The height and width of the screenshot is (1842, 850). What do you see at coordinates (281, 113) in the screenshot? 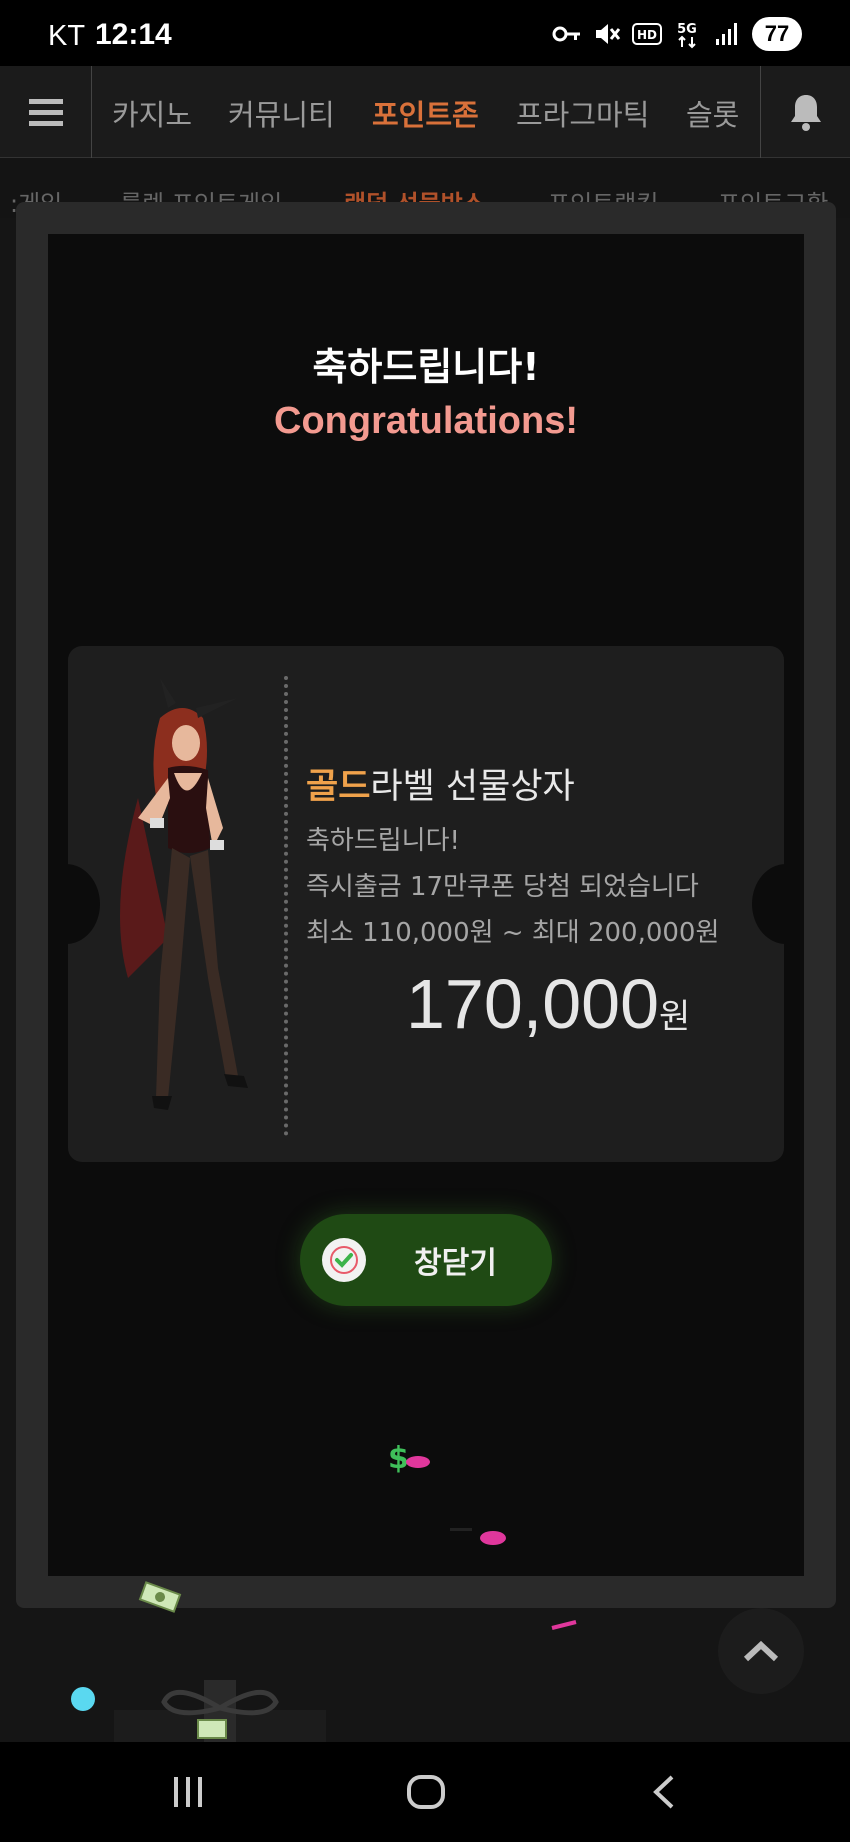
I see `nav-community: 커뮤니티` at bounding box center [281, 113].